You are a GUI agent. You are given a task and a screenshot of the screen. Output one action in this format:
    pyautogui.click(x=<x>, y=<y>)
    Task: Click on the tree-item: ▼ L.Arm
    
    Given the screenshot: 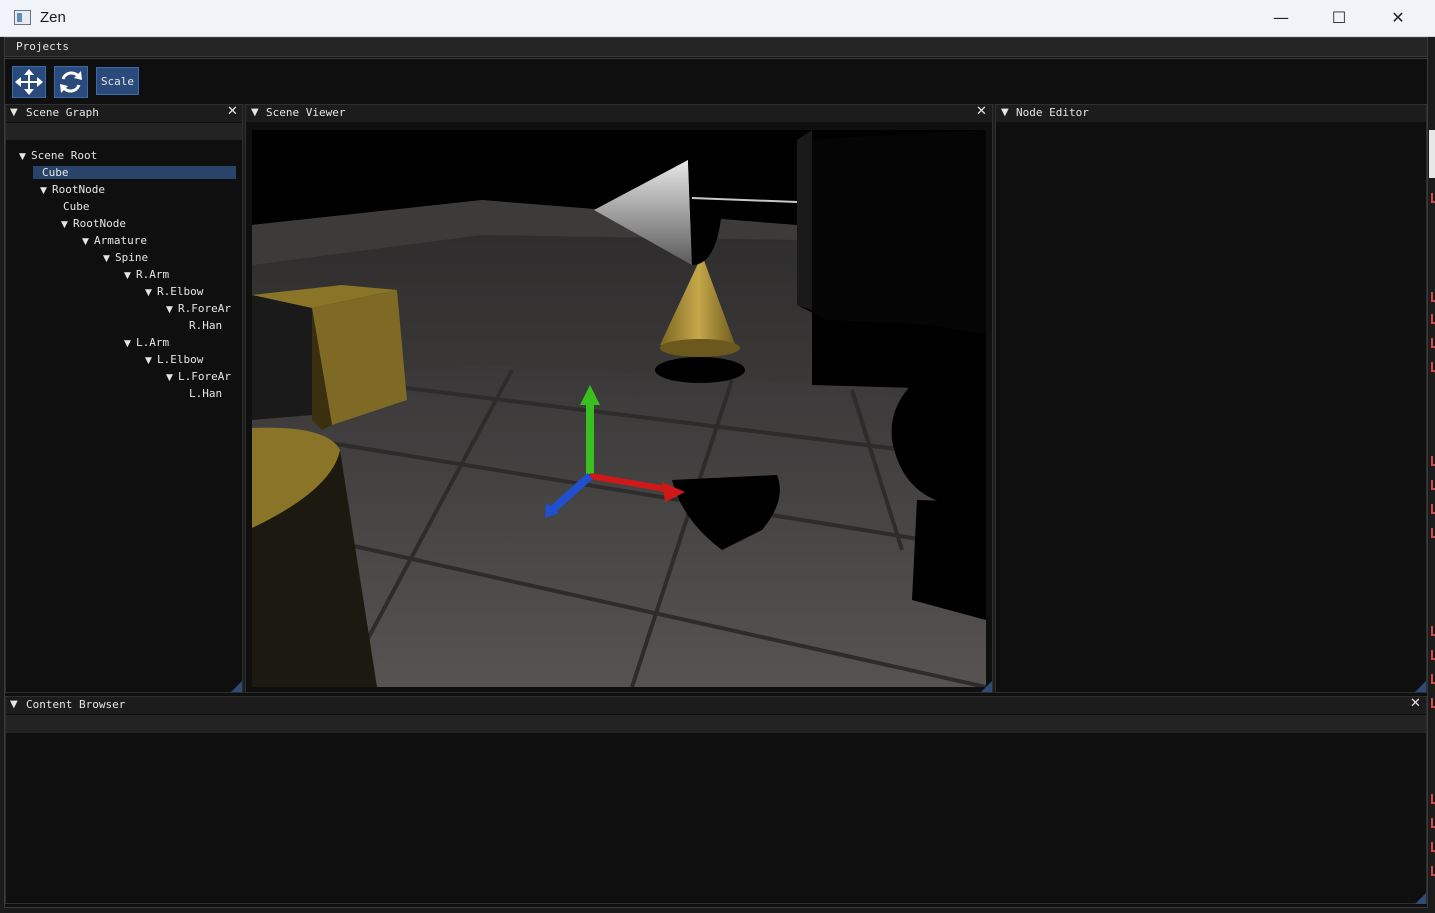 What is the action you would take?
    pyautogui.click(x=146, y=342)
    